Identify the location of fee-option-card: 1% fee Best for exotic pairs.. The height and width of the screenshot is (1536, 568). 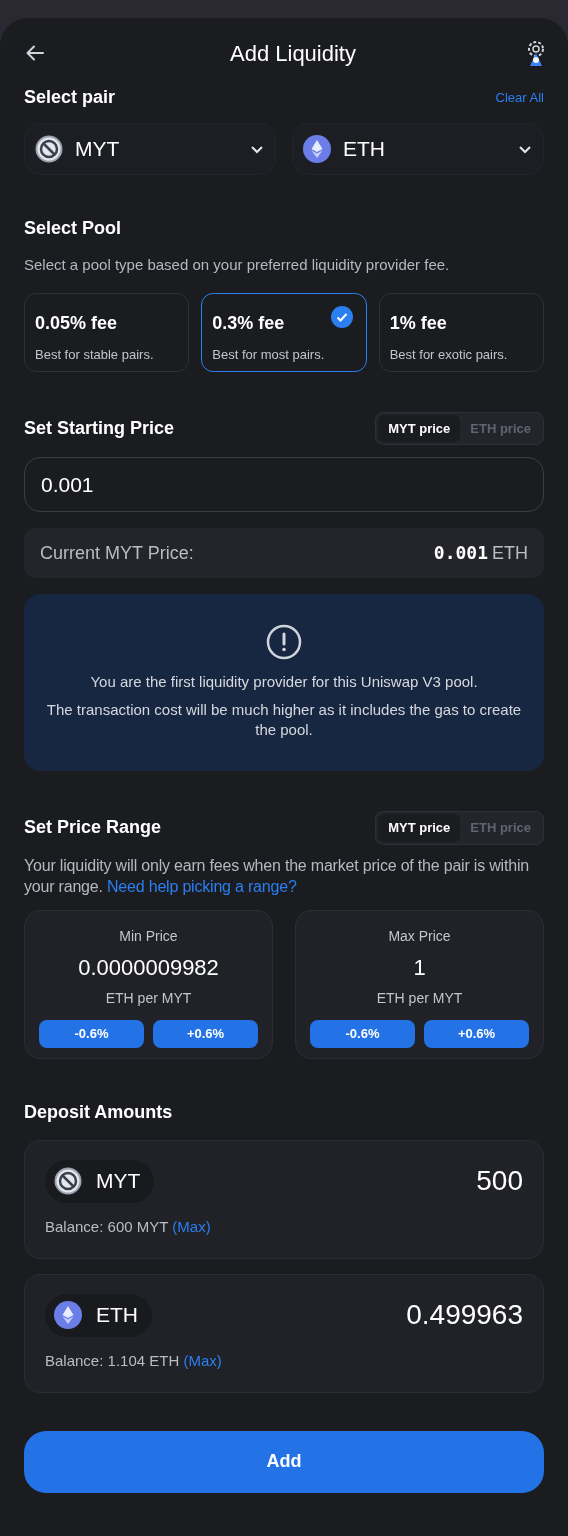
(461, 332).